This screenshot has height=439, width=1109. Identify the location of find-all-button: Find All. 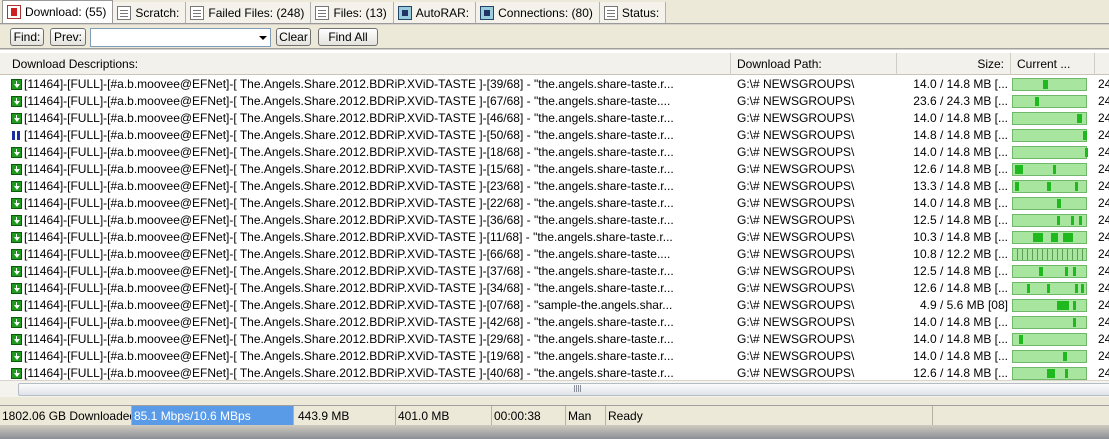
(348, 37).